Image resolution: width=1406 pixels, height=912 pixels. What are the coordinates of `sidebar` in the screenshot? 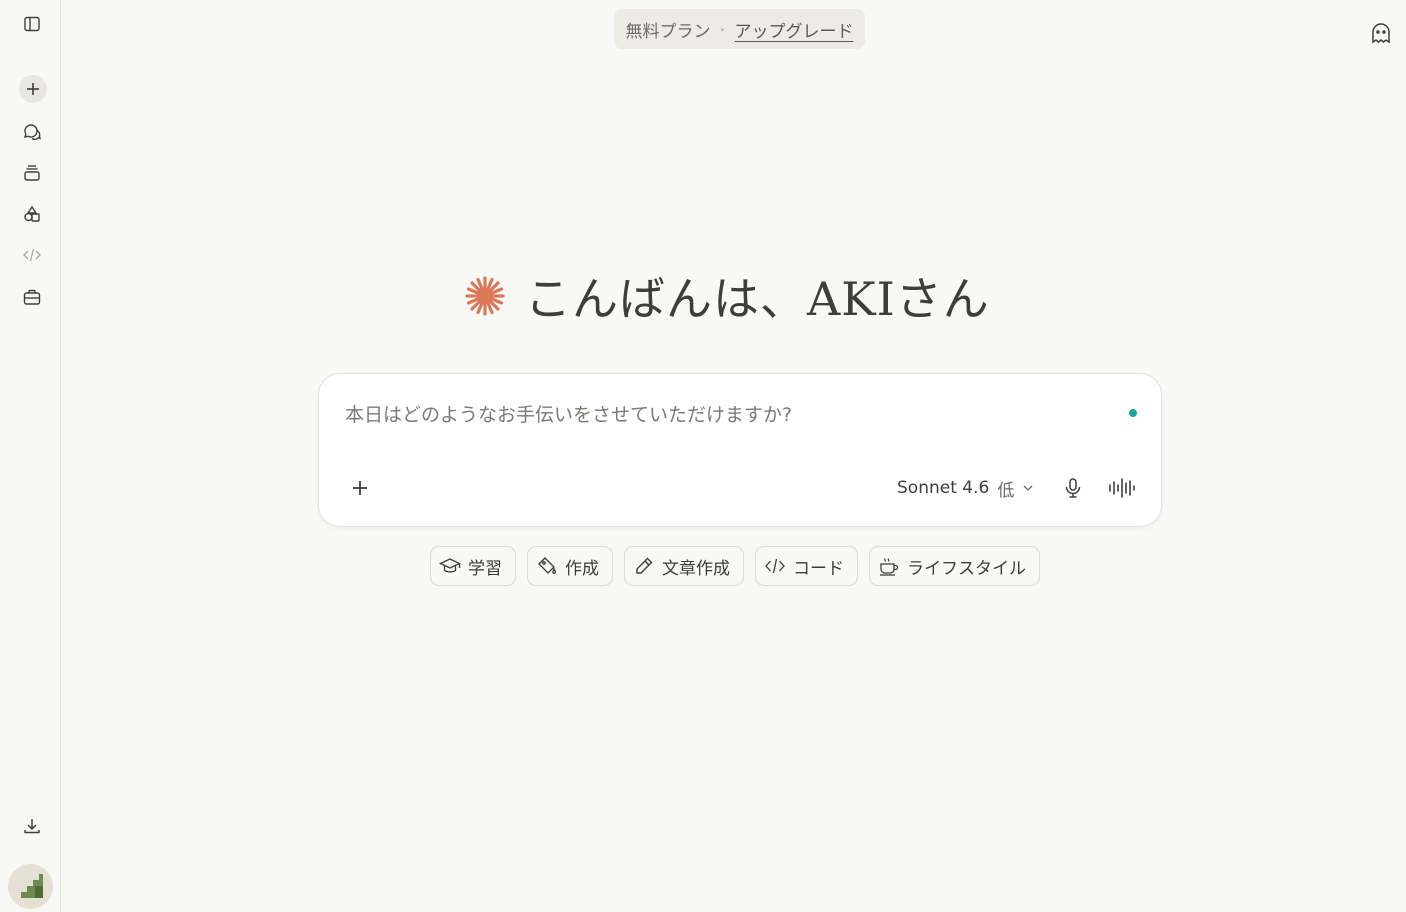 It's located at (30, 456).